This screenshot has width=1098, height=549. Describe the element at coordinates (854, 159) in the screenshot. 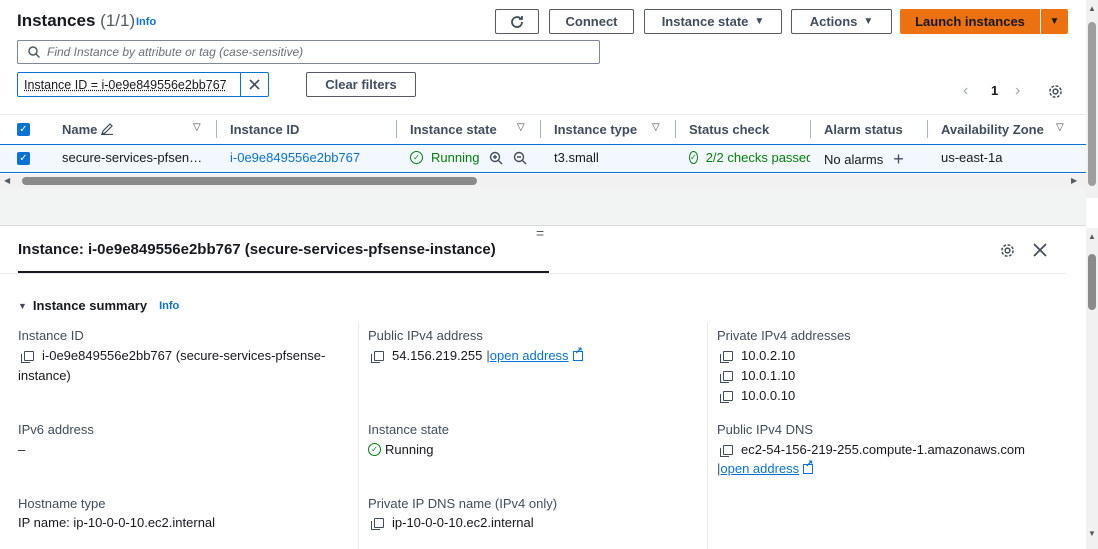

I see `cell-text: No alarms` at that location.